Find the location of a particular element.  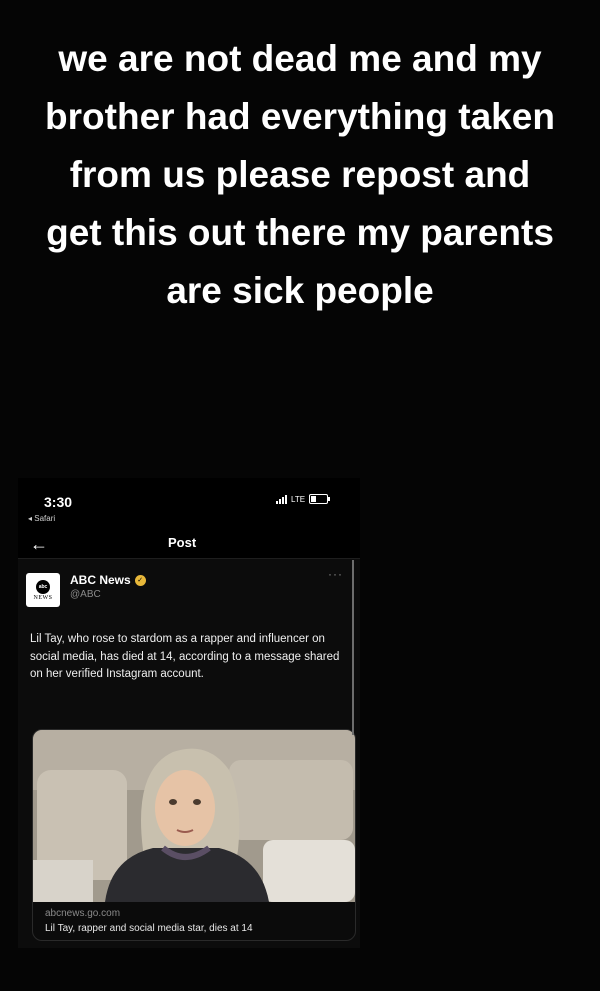

back-to-safari-link: ◂ Safari is located at coordinates (41, 518).